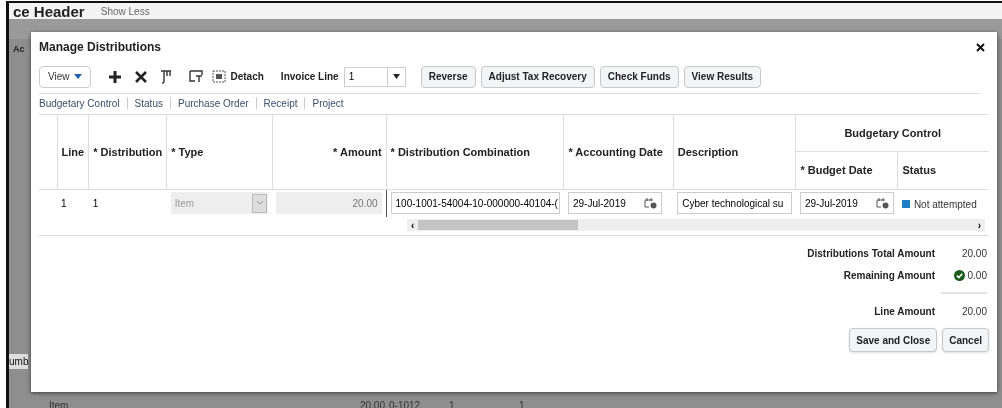 This screenshot has width=1002, height=408. I want to click on page-header-title: ce Header, so click(49, 11).